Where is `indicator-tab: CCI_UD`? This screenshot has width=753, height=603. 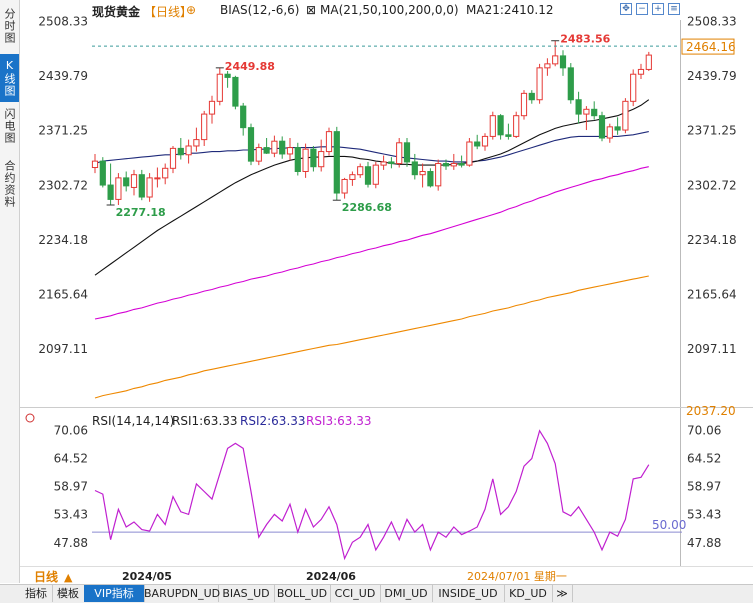 indicator-tab: CCI_UD is located at coordinates (355, 593).